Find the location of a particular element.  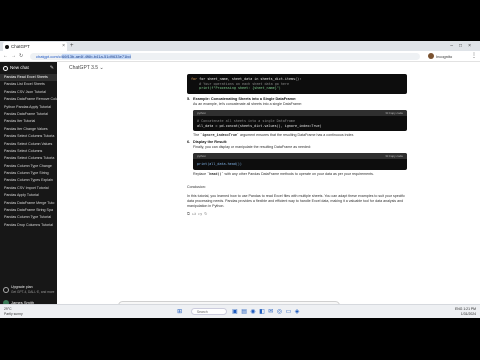

language-indicator: ENG is located at coordinates (459, 308).